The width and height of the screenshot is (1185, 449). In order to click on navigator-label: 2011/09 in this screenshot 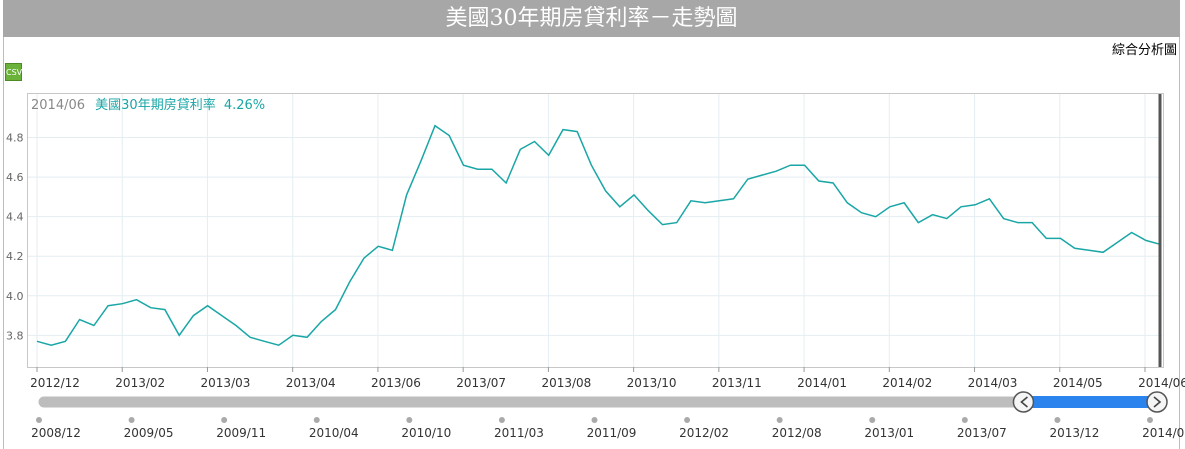, I will do `click(612, 433)`.